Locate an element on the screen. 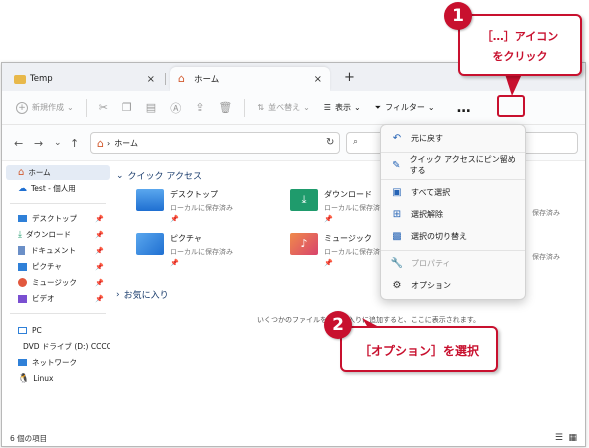 The width and height of the screenshot is (589, 448). callout-one-text: をクリック is located at coordinates (520, 56).